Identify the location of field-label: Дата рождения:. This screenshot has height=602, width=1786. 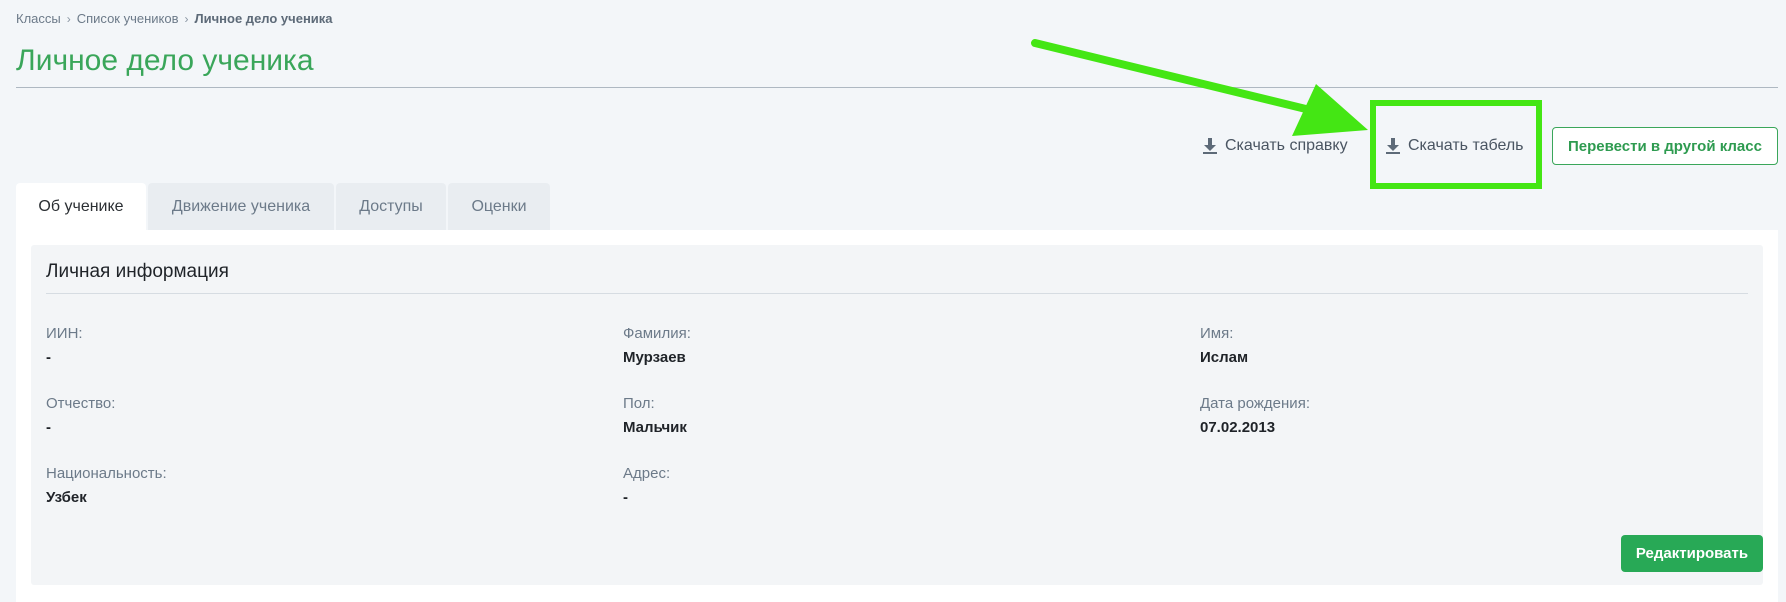
(1255, 403).